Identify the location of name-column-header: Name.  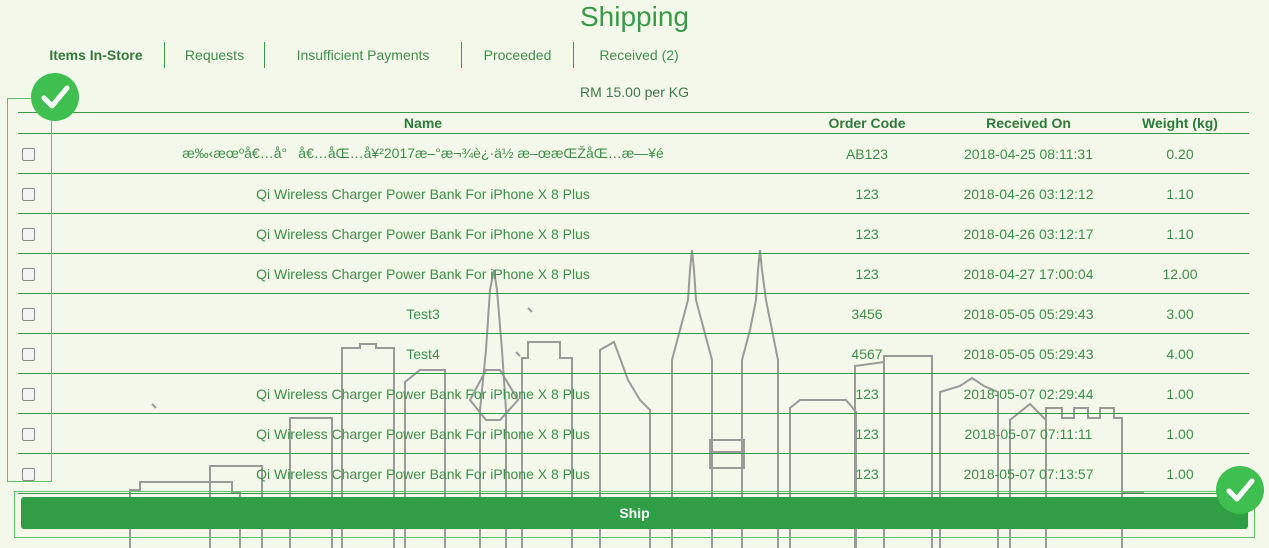
(423, 123).